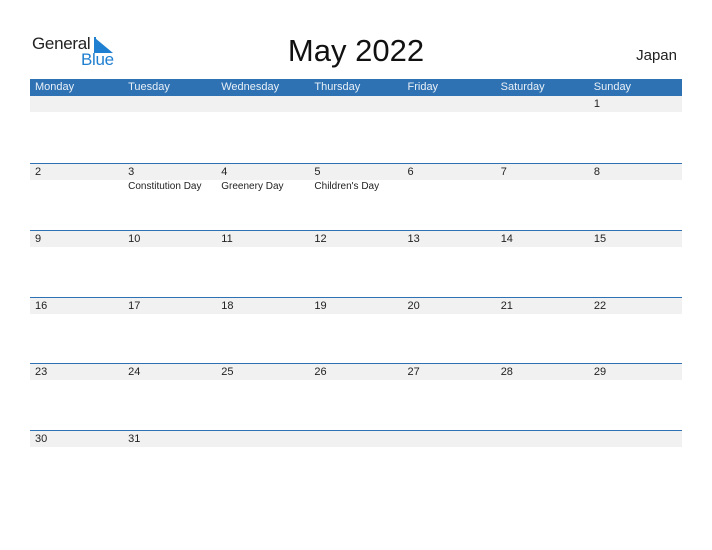 The image size is (712, 550). I want to click on day-number: 11, so click(227, 239).